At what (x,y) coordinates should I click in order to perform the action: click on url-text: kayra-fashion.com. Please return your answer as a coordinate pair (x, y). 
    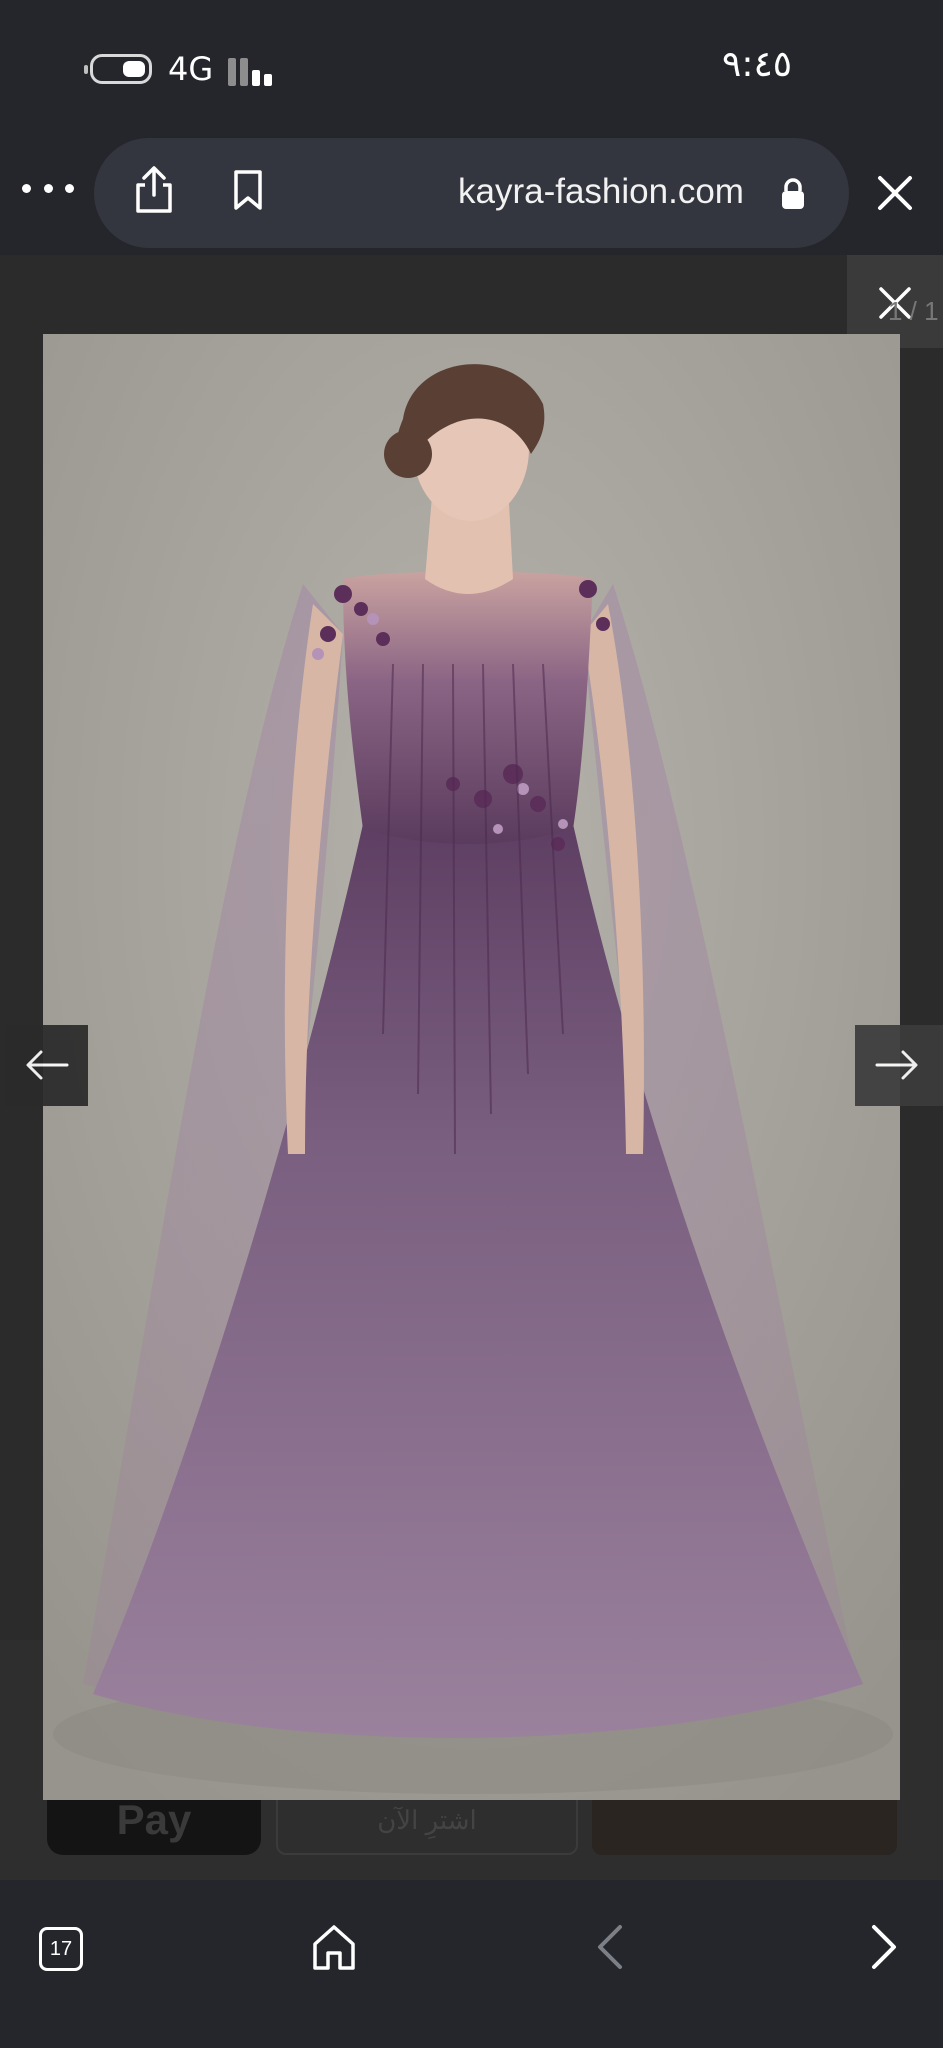
    Looking at the image, I should click on (601, 192).